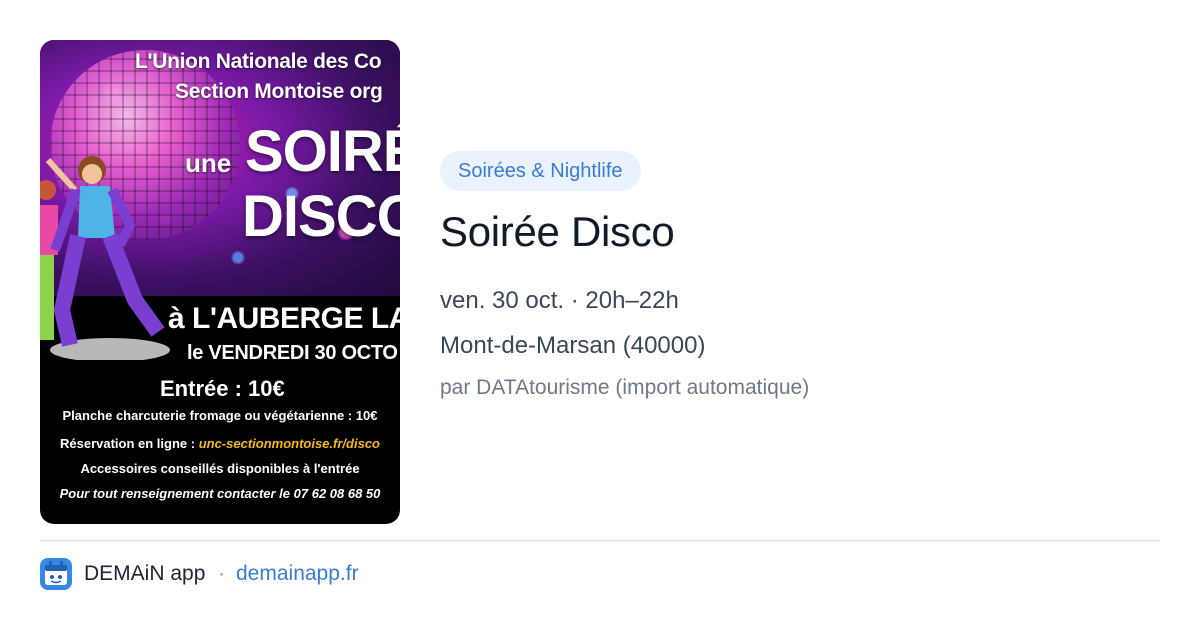 This screenshot has height=630, width=1200. I want to click on footer-divider, so click(600, 540).